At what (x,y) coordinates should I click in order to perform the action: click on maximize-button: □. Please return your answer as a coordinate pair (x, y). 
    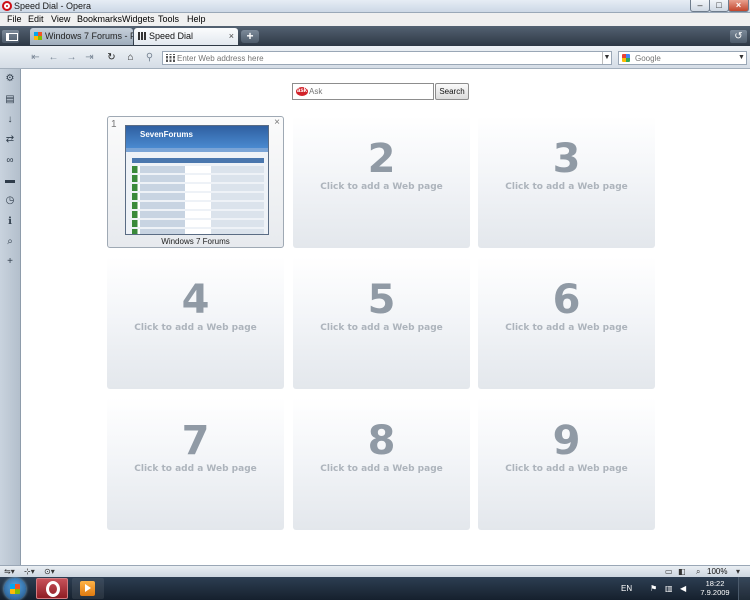
    Looking at the image, I should click on (719, 6).